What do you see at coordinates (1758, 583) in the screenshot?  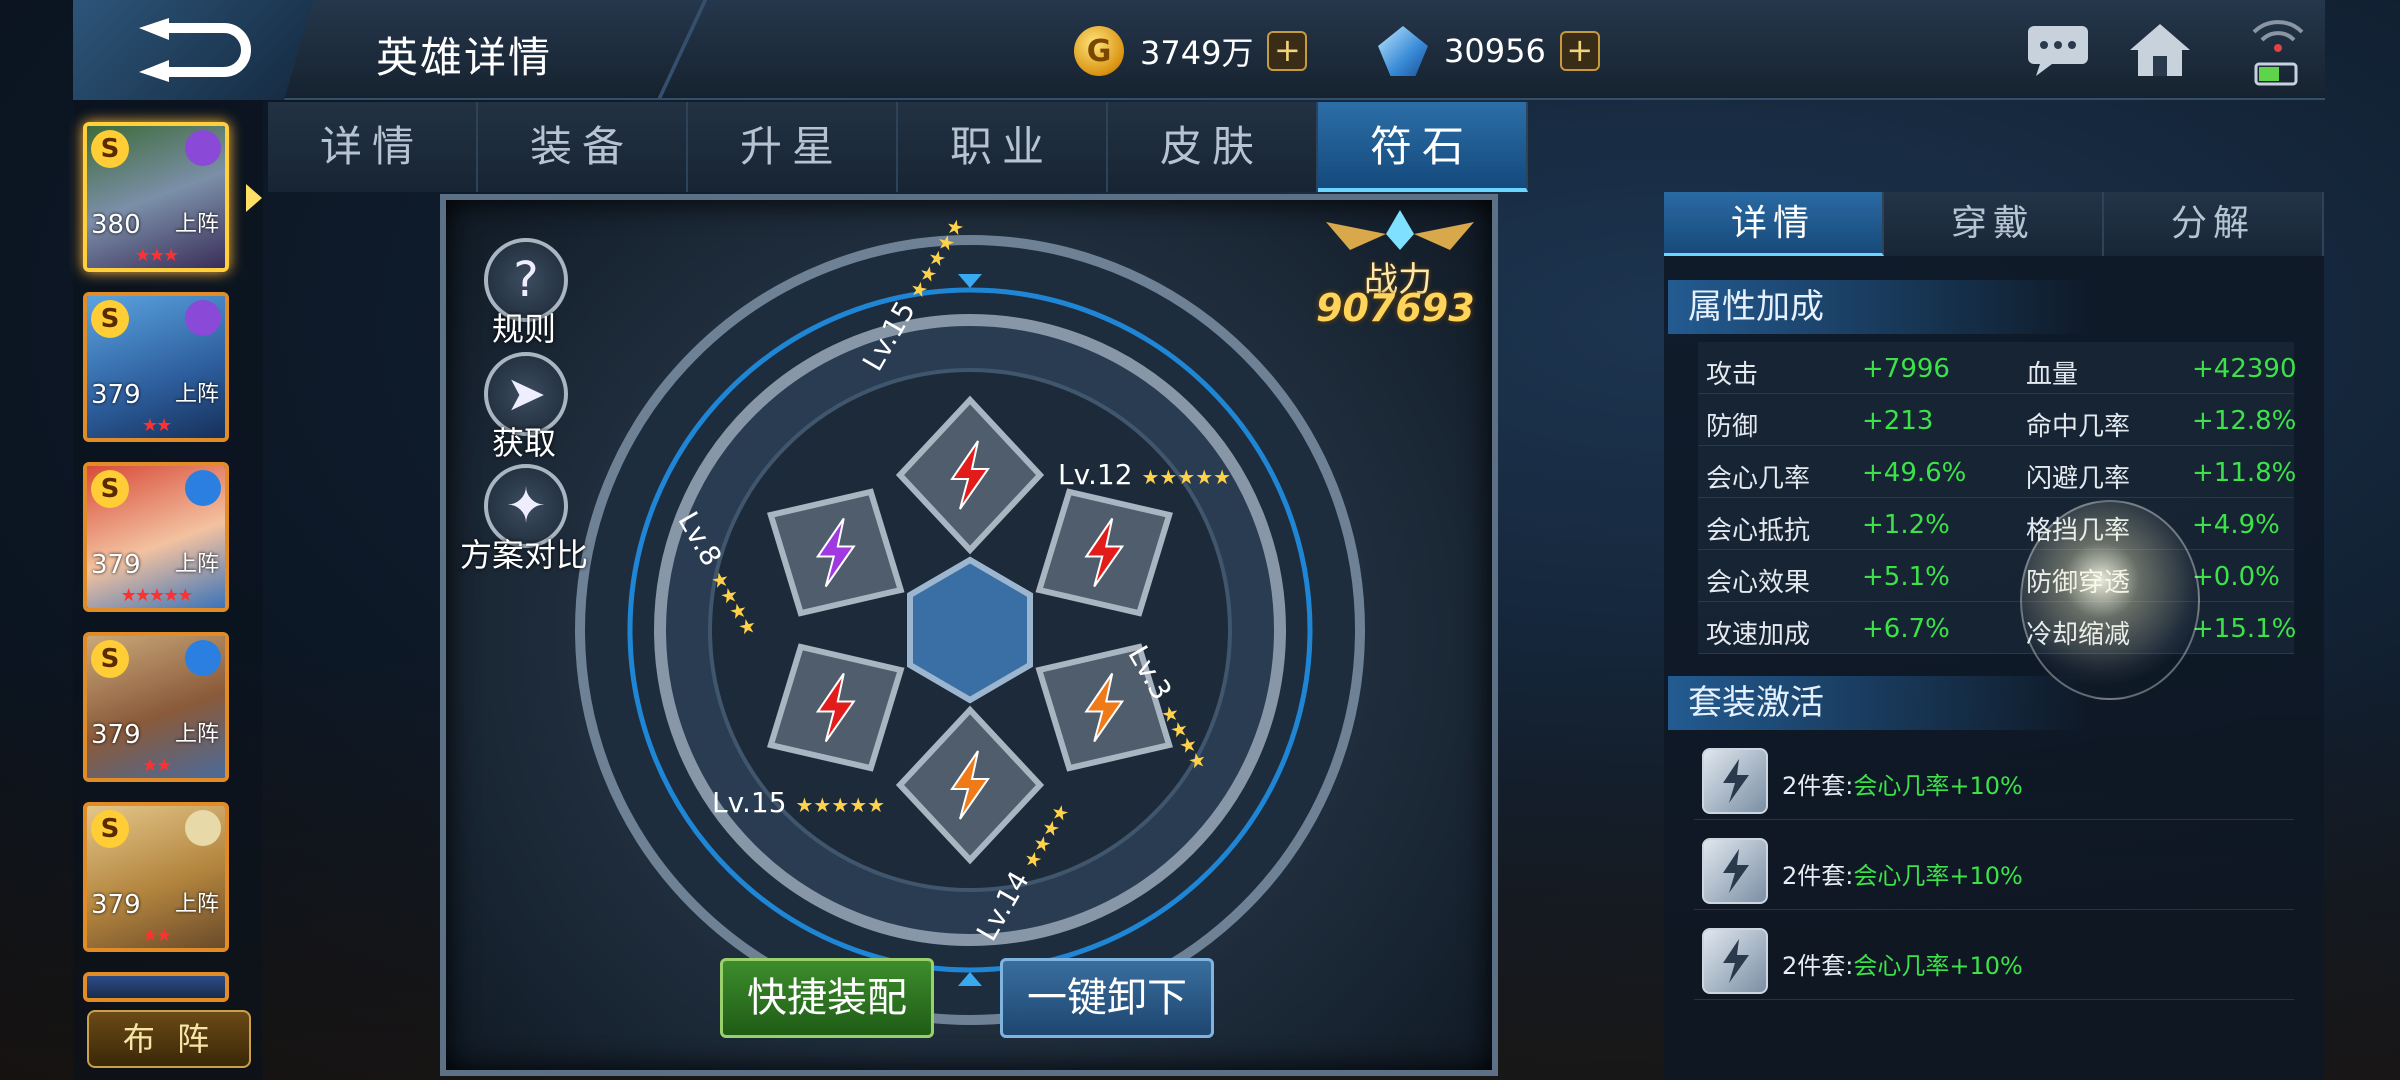 I see `attribute-name: 会心效果` at bounding box center [1758, 583].